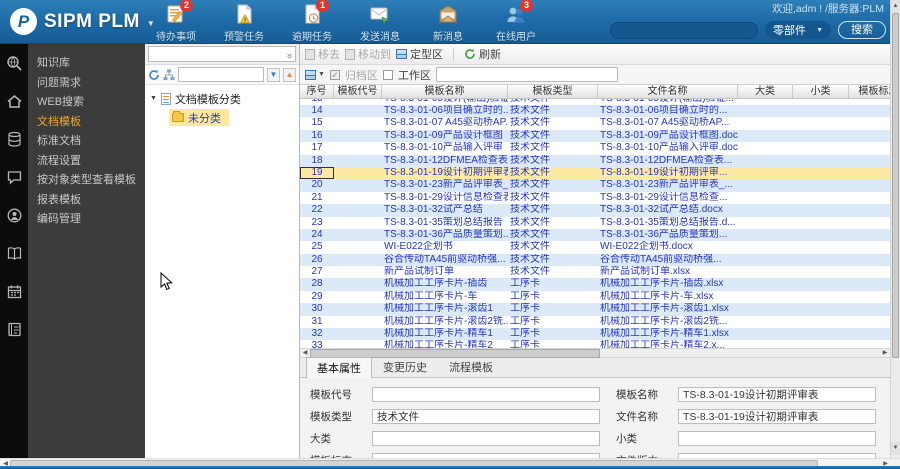 Image resolution: width=900 pixels, height=469 pixels. What do you see at coordinates (595, 297) in the screenshot?
I see `table-row: 29 机械加工工序卡片-车 工序卡 机械加工工序卡片-车.xlsx` at bounding box center [595, 297].